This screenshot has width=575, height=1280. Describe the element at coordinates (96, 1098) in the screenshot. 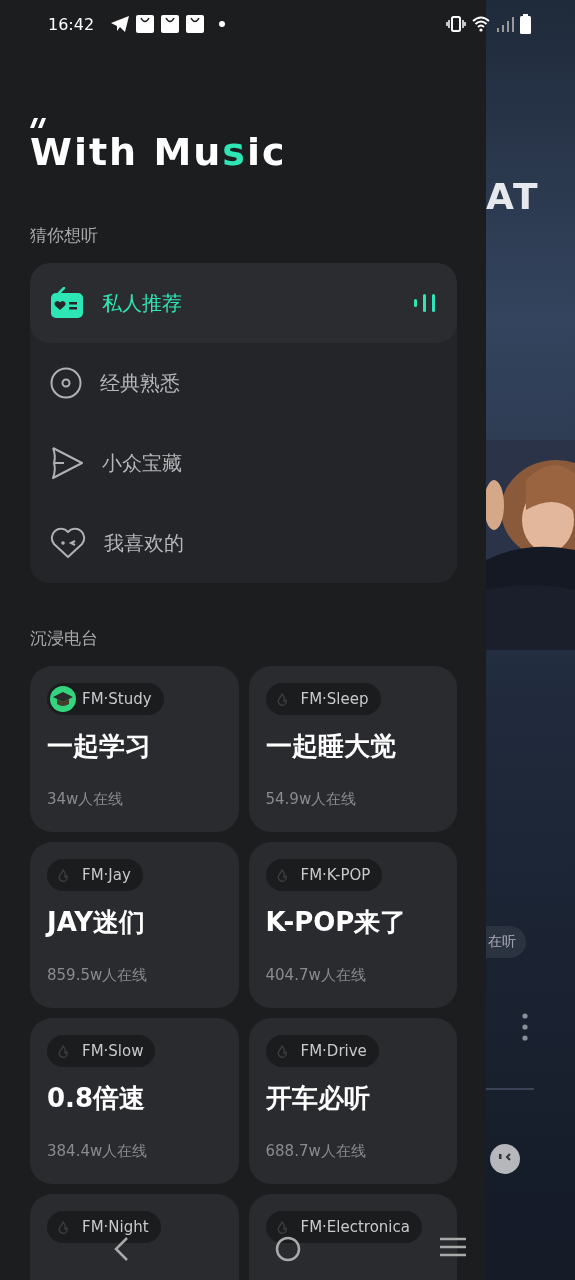

I see `card-title: 0.8倍速` at that location.